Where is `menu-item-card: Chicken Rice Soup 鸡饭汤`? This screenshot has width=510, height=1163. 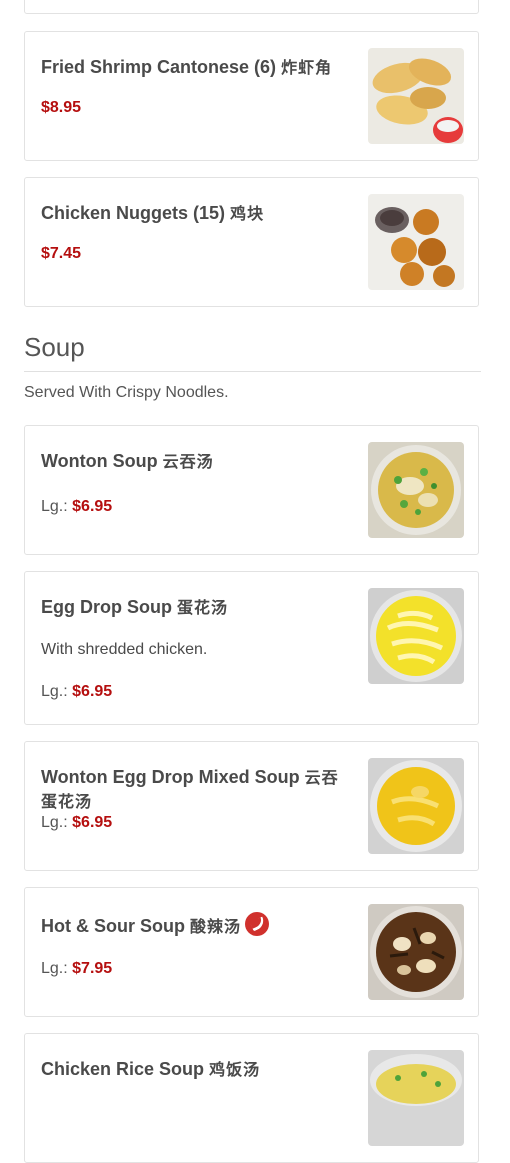 menu-item-card: Chicken Rice Soup 鸡饭汤 is located at coordinates (251, 1098).